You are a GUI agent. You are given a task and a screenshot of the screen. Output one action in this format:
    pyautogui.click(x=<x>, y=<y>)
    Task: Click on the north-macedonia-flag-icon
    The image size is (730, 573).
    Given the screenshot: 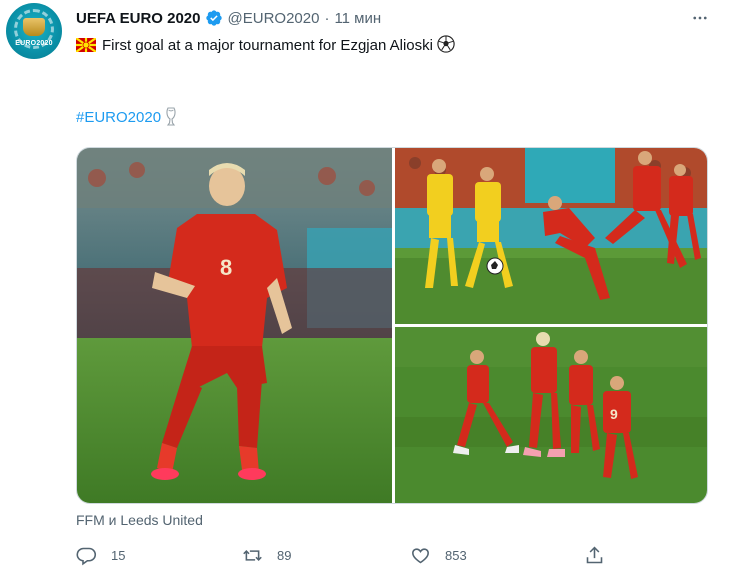 What is the action you would take?
    pyautogui.click(x=86, y=44)
    